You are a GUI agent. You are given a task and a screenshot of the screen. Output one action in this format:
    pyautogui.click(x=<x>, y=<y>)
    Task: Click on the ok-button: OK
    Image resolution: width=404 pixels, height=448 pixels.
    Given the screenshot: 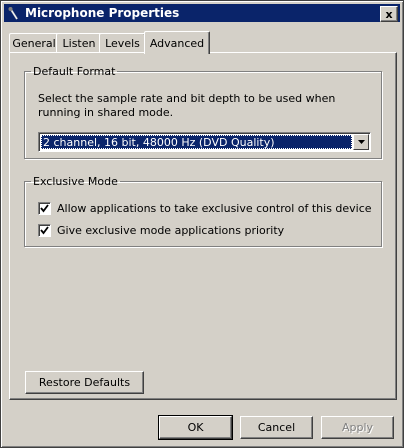 What is the action you would take?
    pyautogui.click(x=195, y=427)
    